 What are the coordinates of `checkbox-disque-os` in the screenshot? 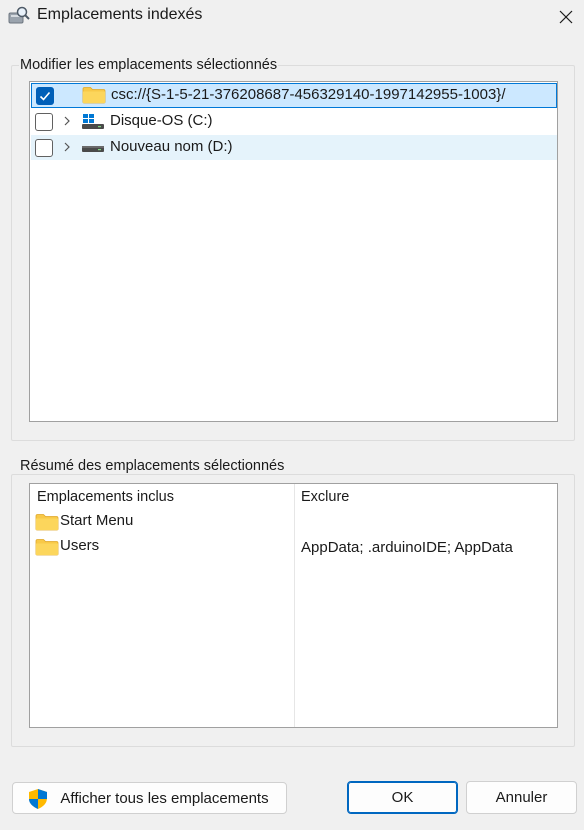 It's located at (44, 122).